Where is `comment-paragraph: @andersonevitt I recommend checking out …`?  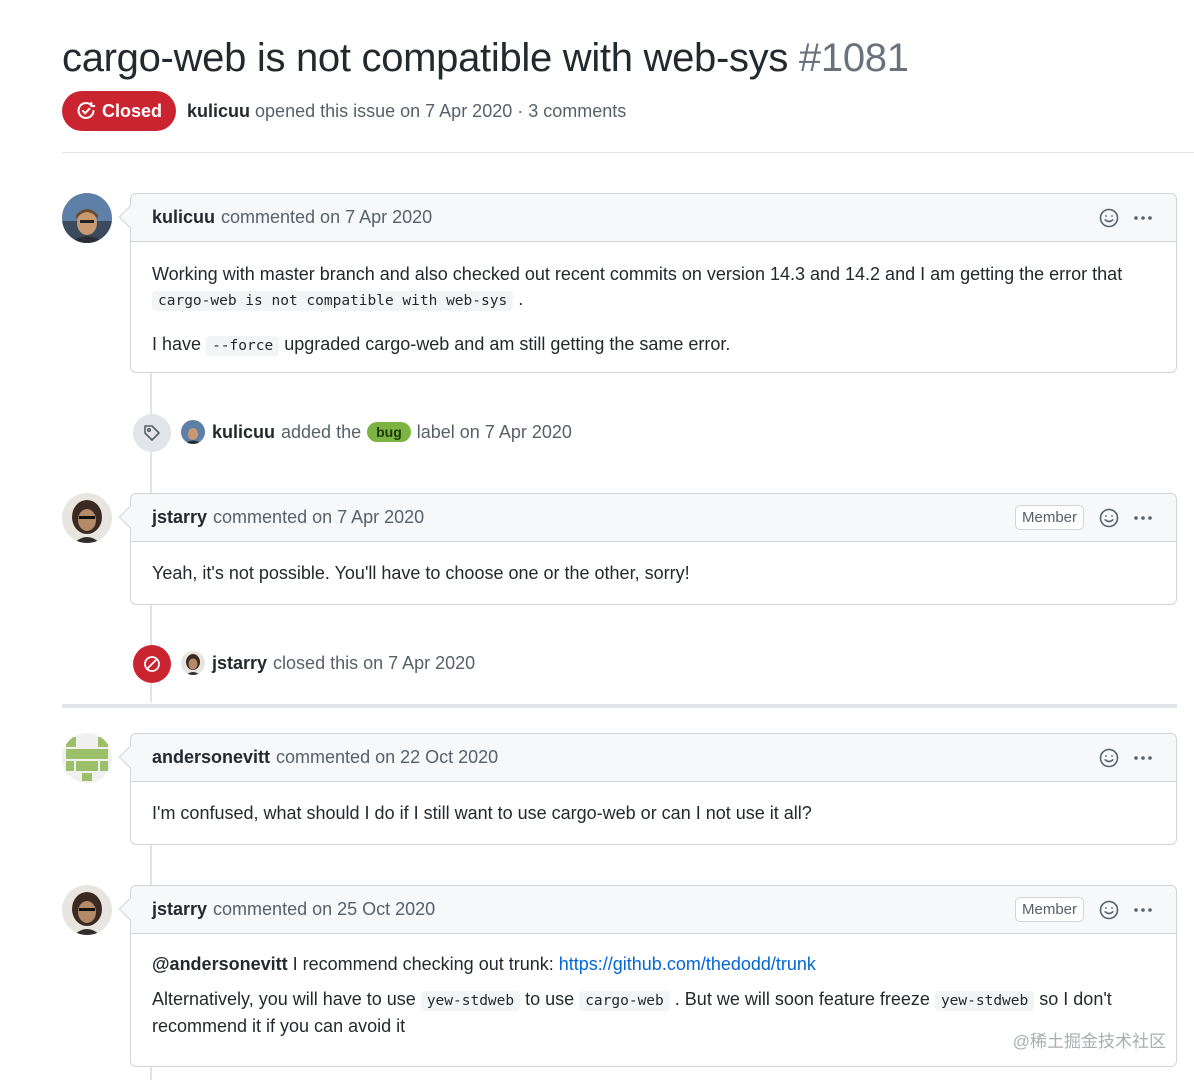 comment-paragraph: @andersonevitt I recommend checking out … is located at coordinates (653, 964).